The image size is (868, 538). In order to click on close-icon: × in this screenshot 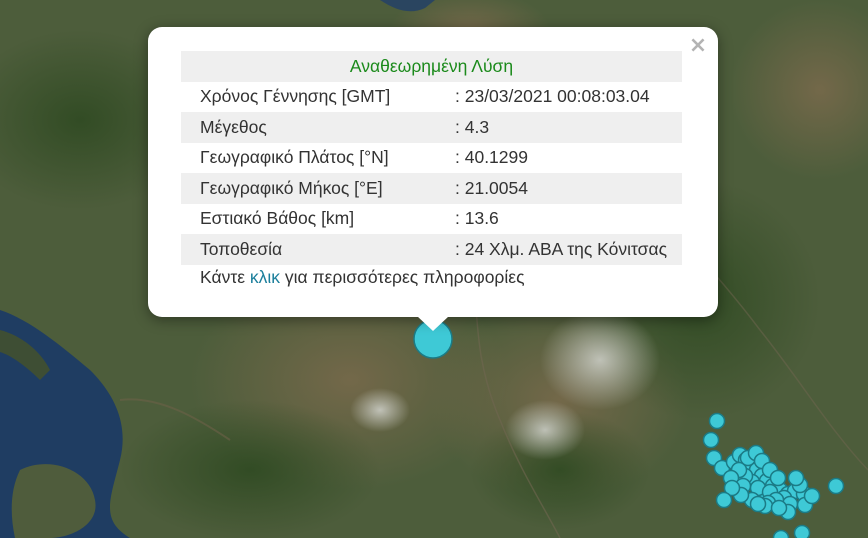, I will do `click(698, 46)`.